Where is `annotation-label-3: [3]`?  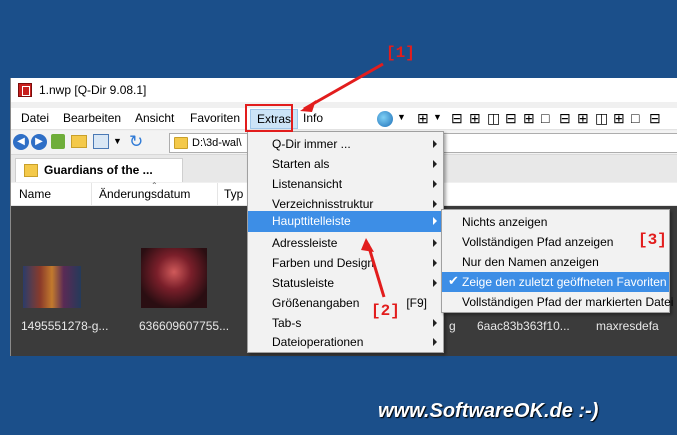
annotation-label-3: [3] is located at coordinates (652, 240).